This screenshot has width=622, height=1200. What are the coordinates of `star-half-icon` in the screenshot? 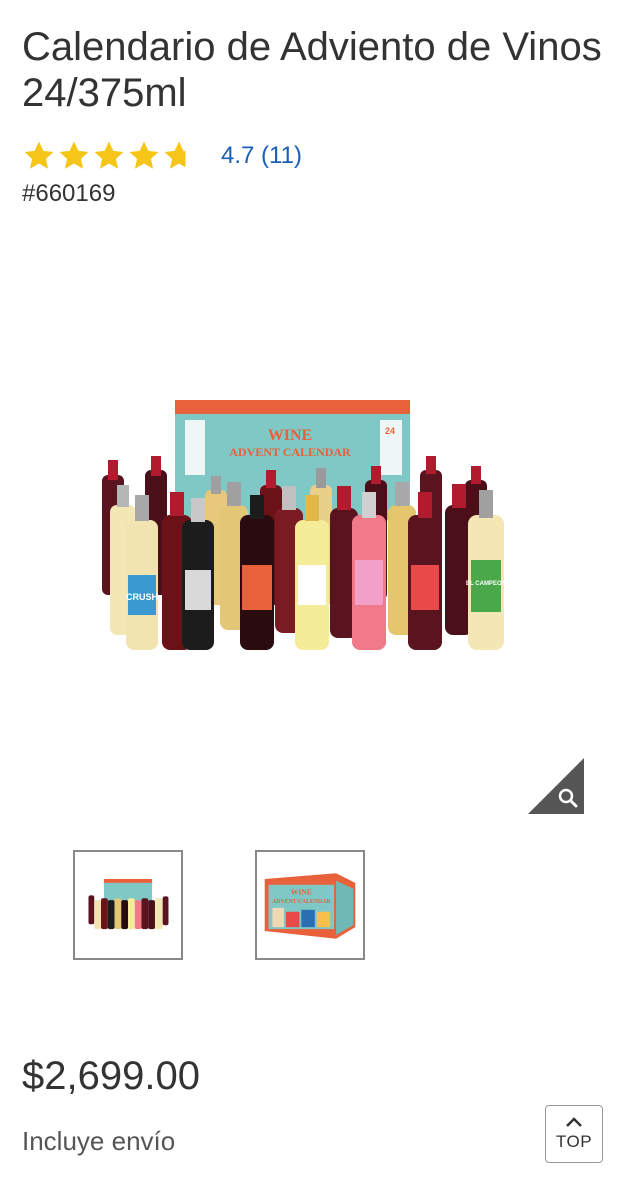 It's located at (179, 155).